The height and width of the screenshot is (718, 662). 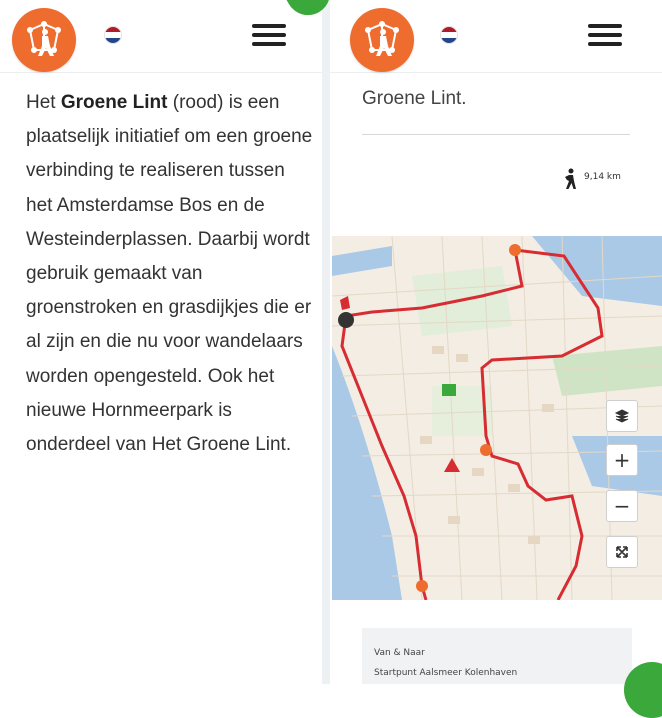 I want to click on intro-prefix: Het, so click(x=43, y=102).